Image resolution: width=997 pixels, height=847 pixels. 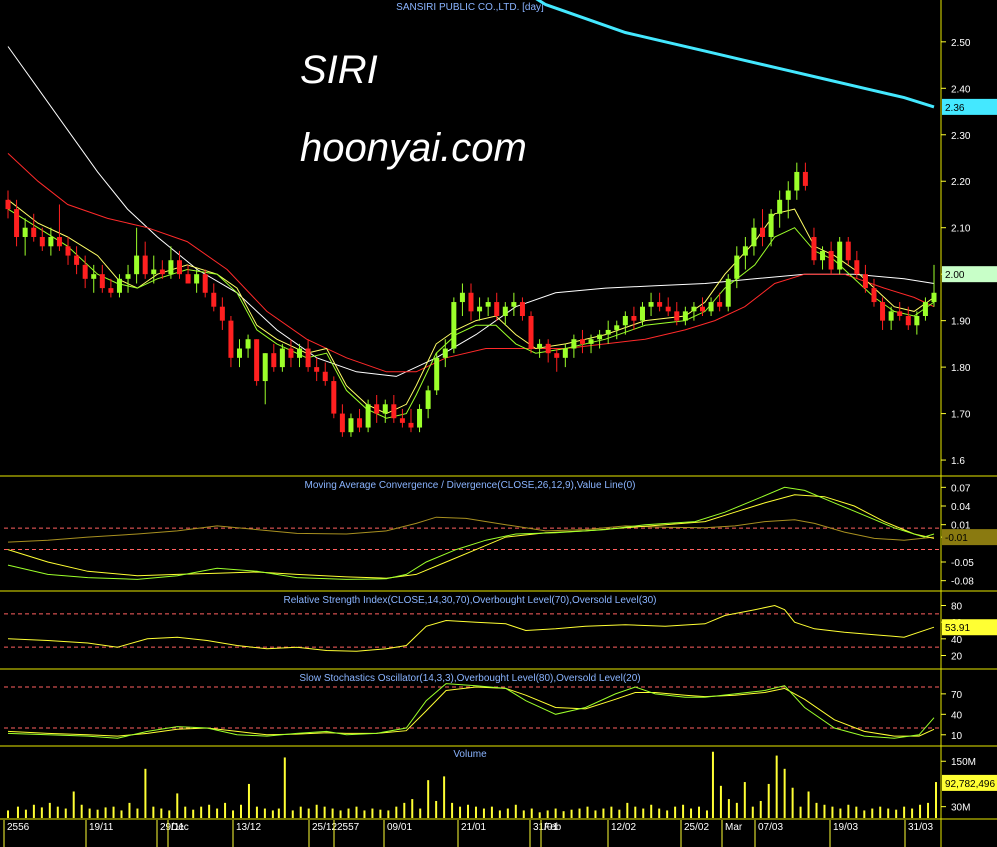 What do you see at coordinates (920, 827) in the screenshot?
I see `x-tick-label: 31/03` at bounding box center [920, 827].